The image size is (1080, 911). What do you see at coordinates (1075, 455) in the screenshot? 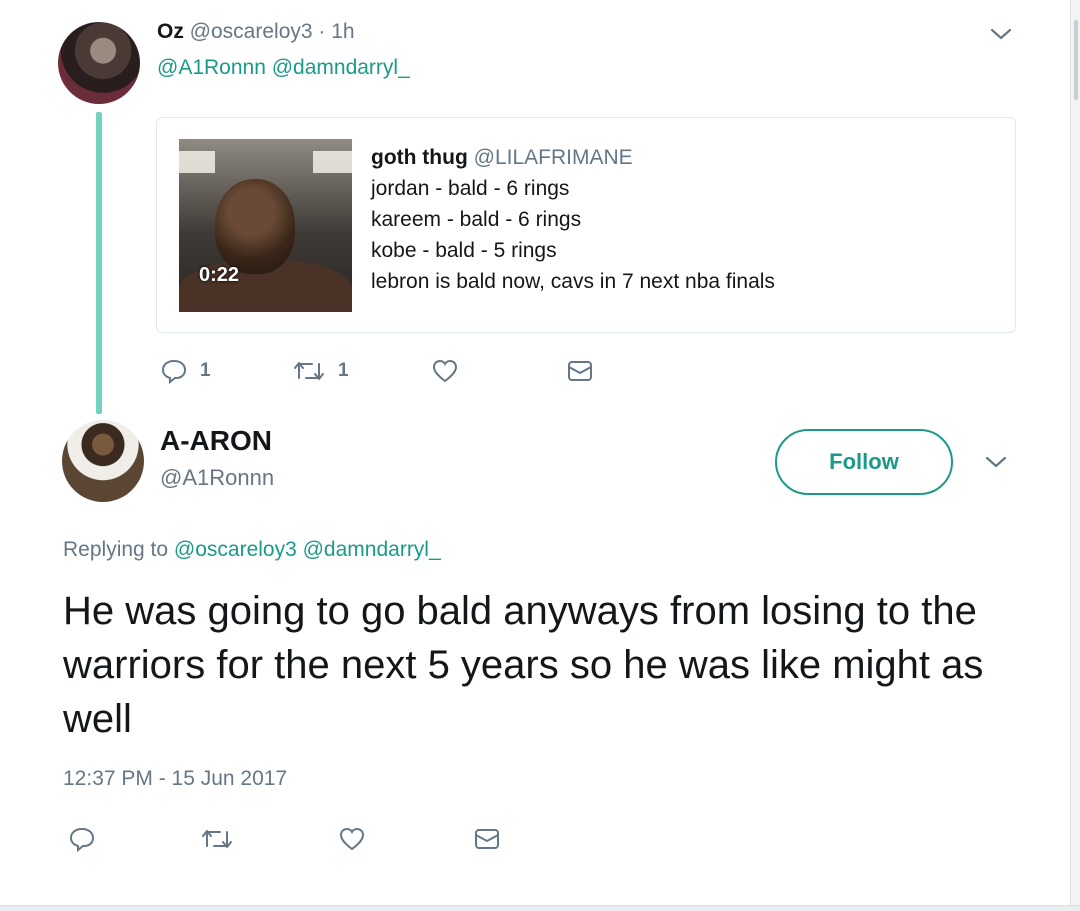
I see `window-right-edge` at bounding box center [1075, 455].